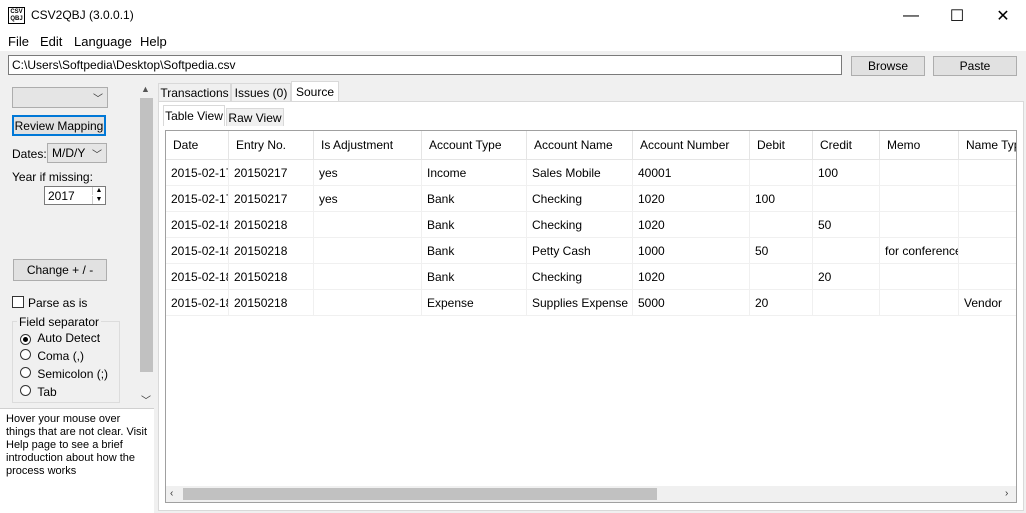  I want to click on table-cell: for conference, so click(919, 251).